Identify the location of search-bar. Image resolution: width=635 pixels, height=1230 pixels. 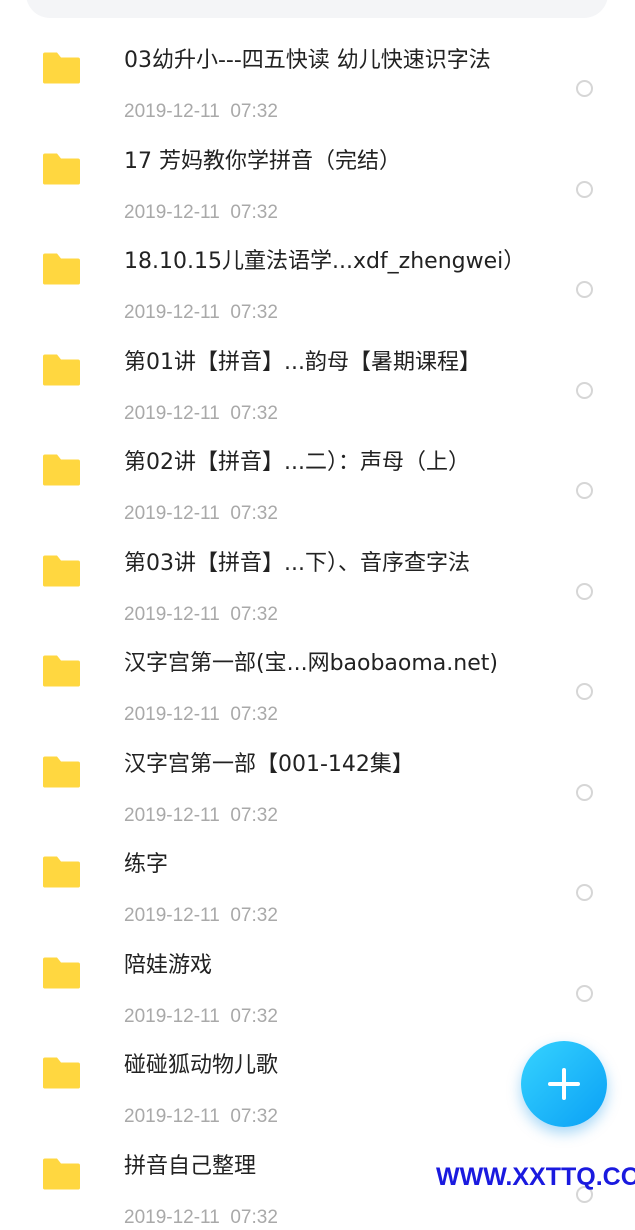
(317, 9).